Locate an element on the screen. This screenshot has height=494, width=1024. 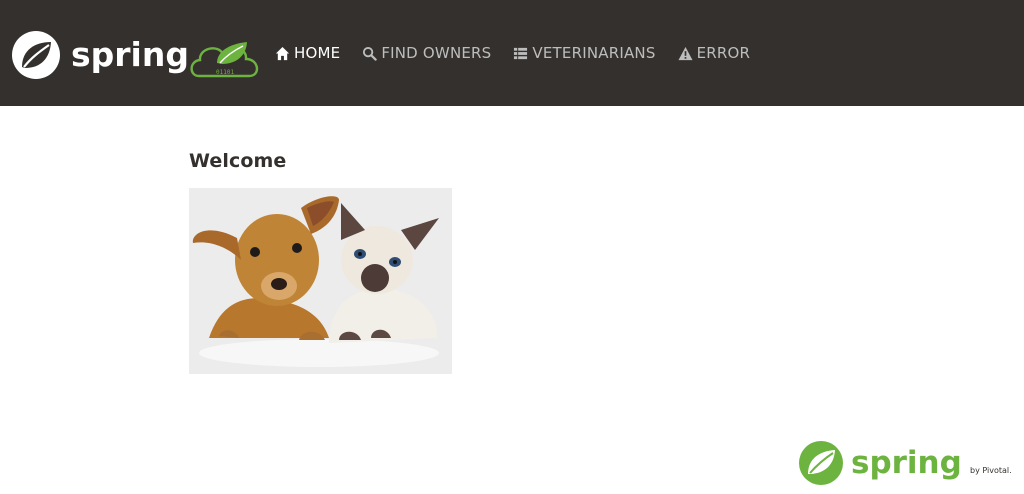
footer-spring-logo: spring by Pivotal. is located at coordinates (909, 462).